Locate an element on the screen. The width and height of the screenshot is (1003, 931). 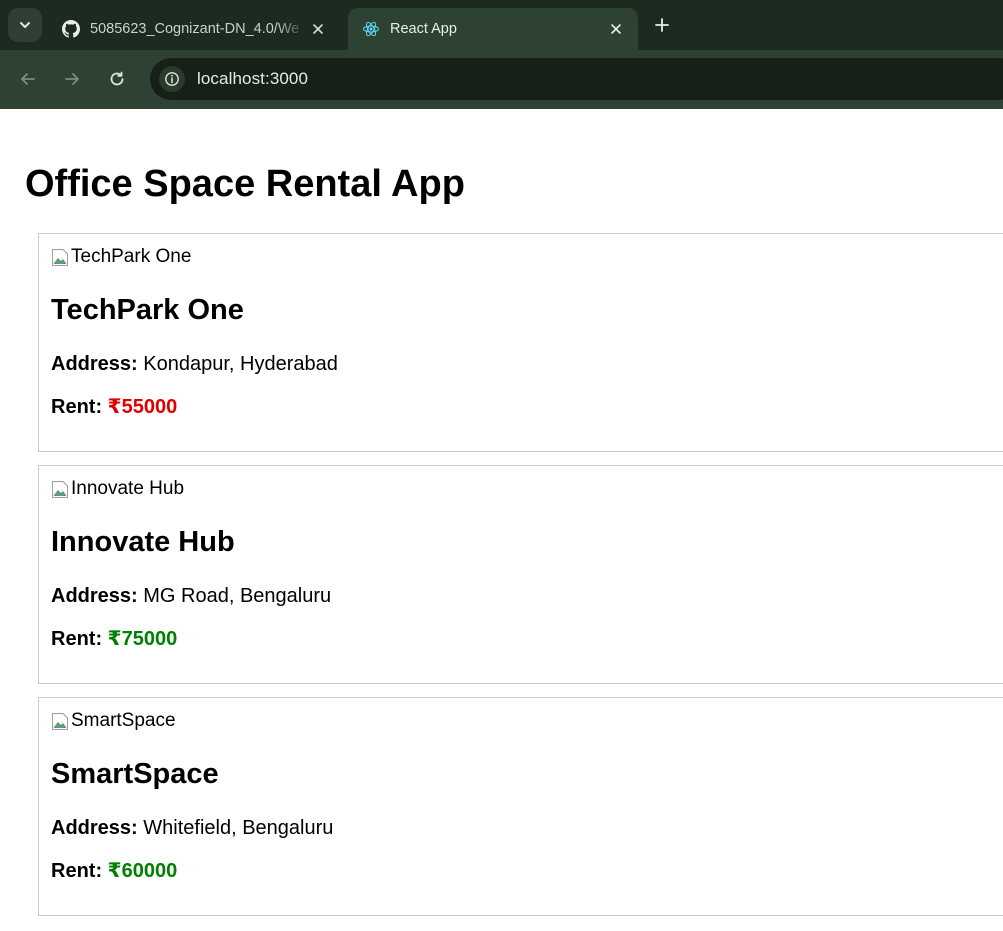
browser-toolbar: localhost:3000 is located at coordinates (501, 79).